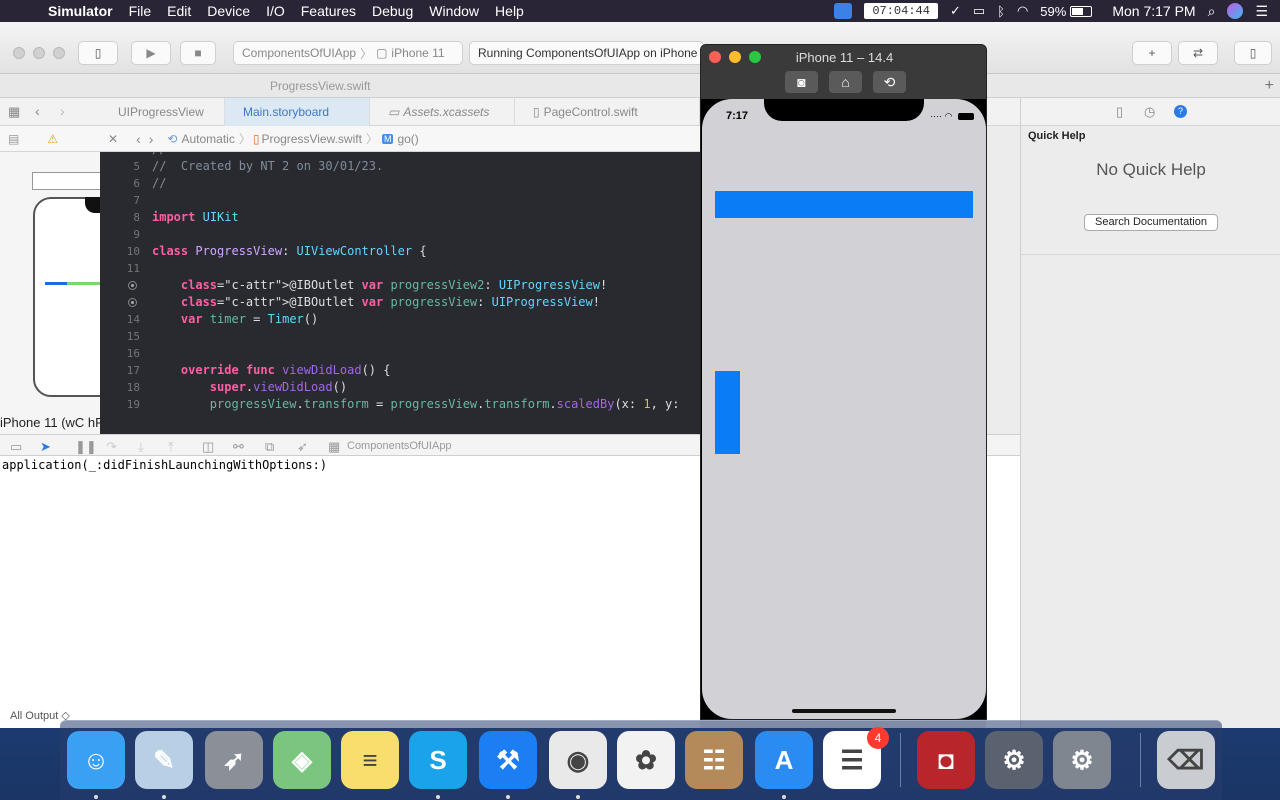  What do you see at coordinates (1022, 11) in the screenshot?
I see `wifi-icon: ◠` at bounding box center [1022, 11].